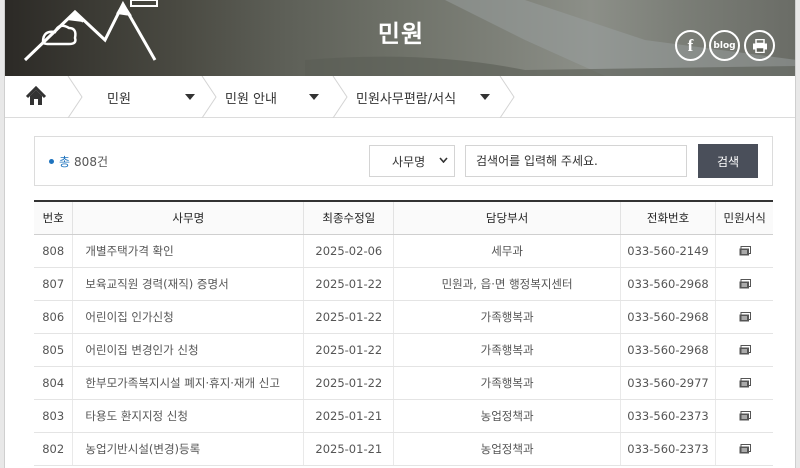 This screenshot has width=800, height=468. Describe the element at coordinates (36, 96) in the screenshot. I see `home-icon` at that location.